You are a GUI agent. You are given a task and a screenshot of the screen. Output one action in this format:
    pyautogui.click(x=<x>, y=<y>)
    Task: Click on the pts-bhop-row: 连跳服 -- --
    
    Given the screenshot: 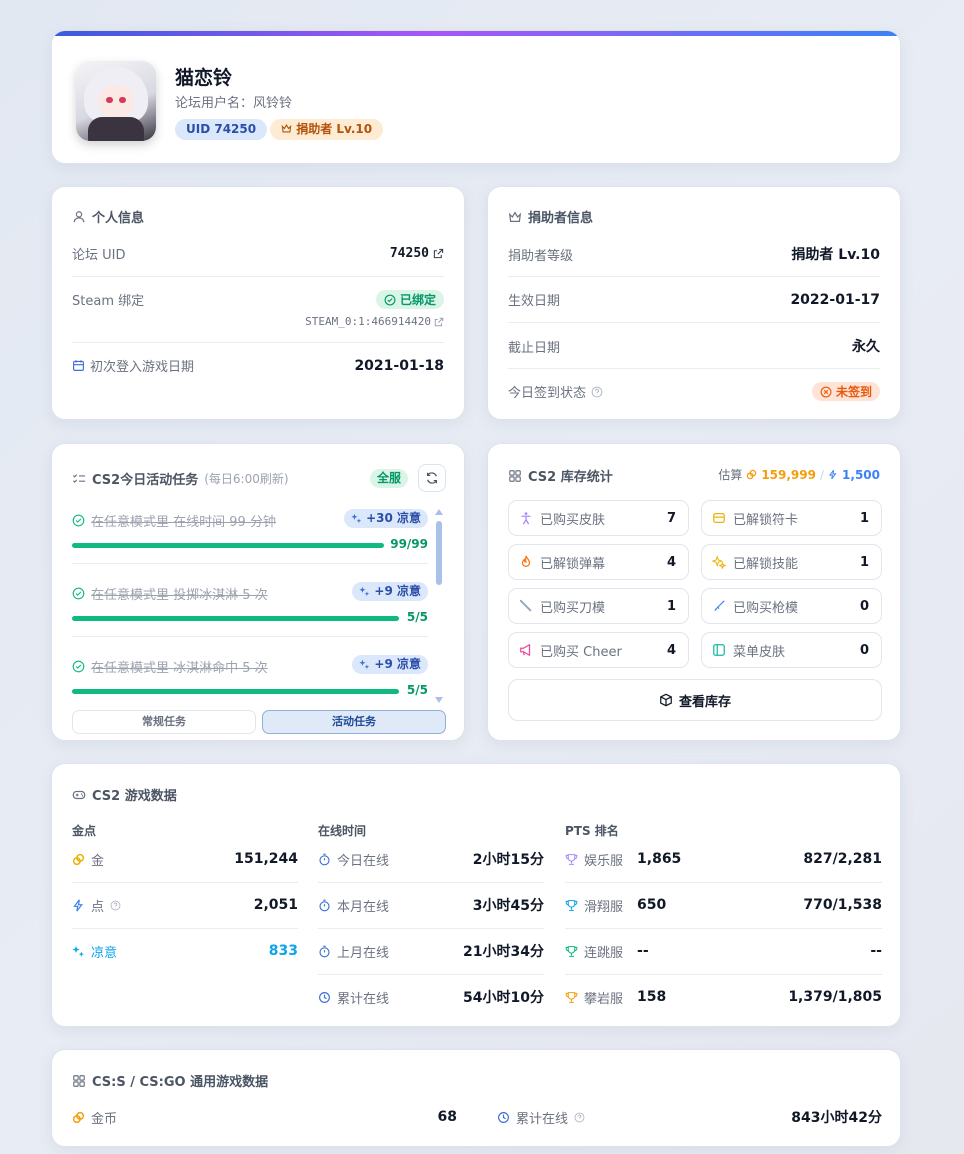 What is the action you would take?
    pyautogui.click(x=723, y=951)
    